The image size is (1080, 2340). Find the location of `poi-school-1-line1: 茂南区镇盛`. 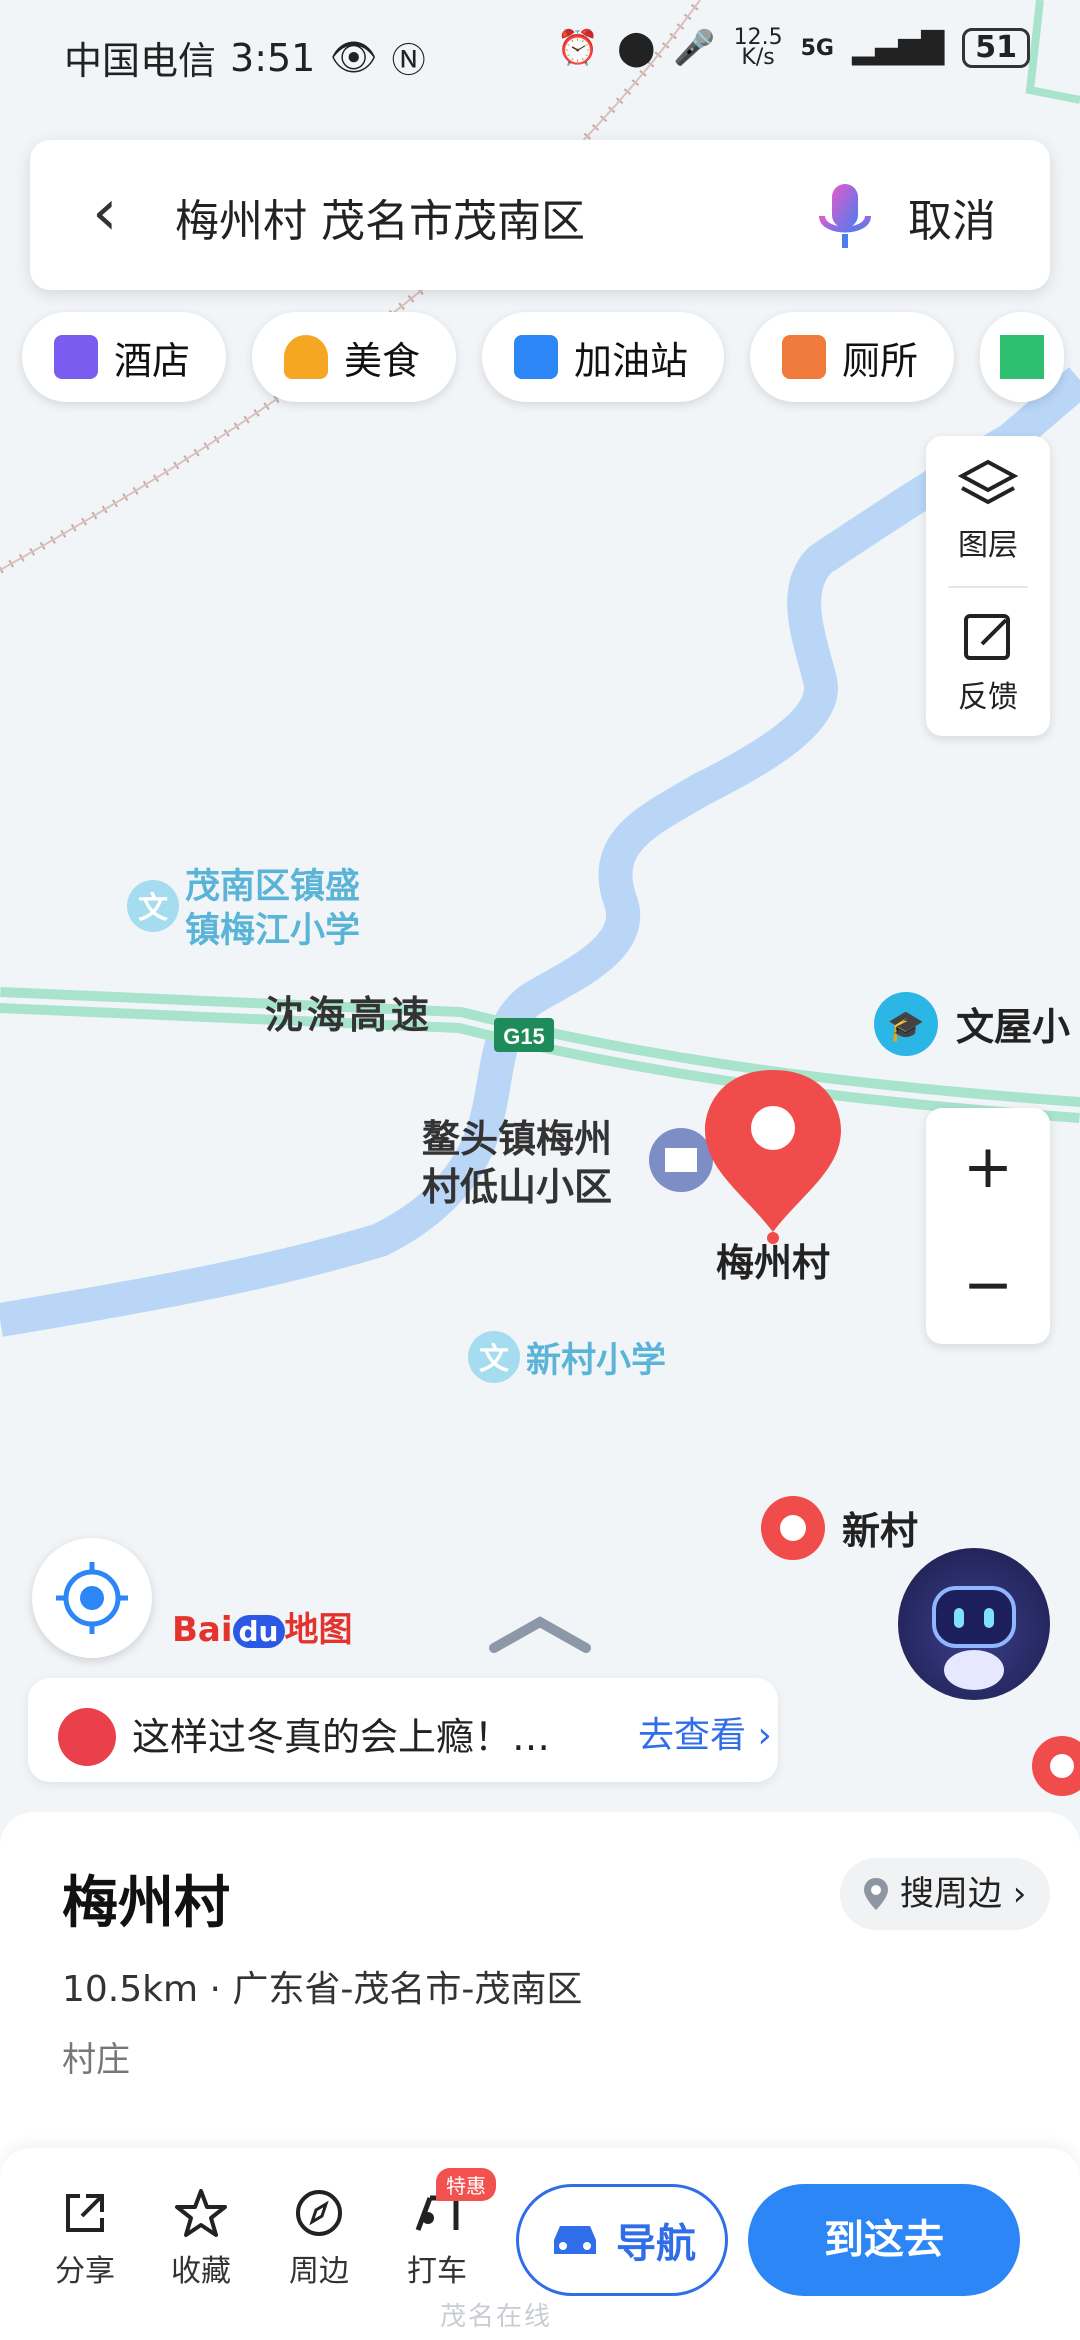

poi-school-1-line1: 茂南区镇盛 is located at coordinates (272, 887).